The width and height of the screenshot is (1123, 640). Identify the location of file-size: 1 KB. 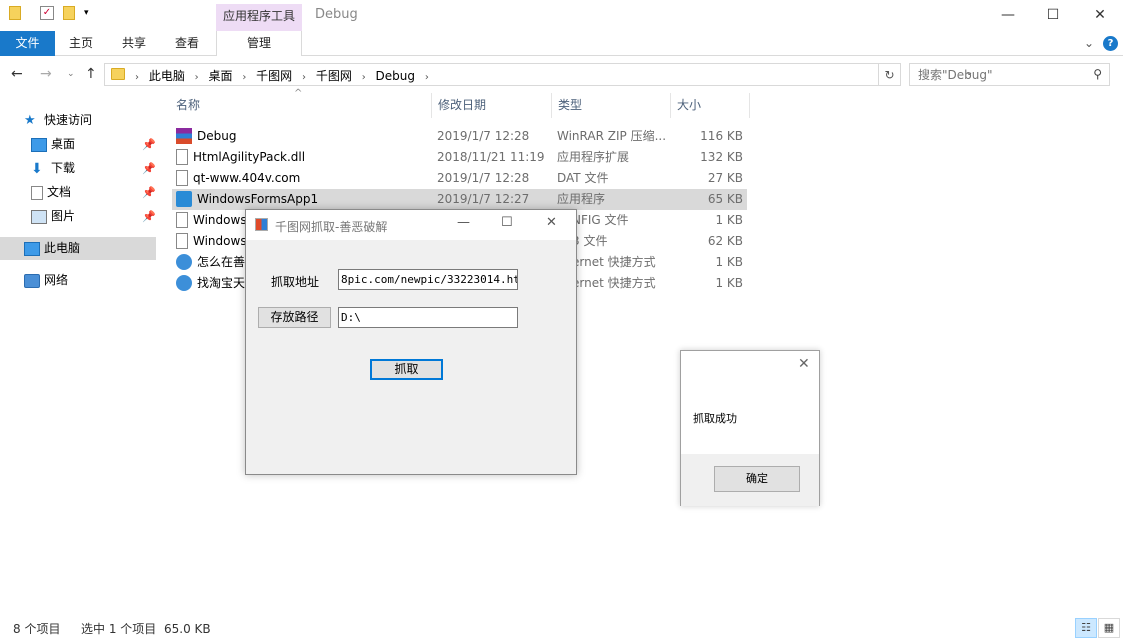
(729, 283).